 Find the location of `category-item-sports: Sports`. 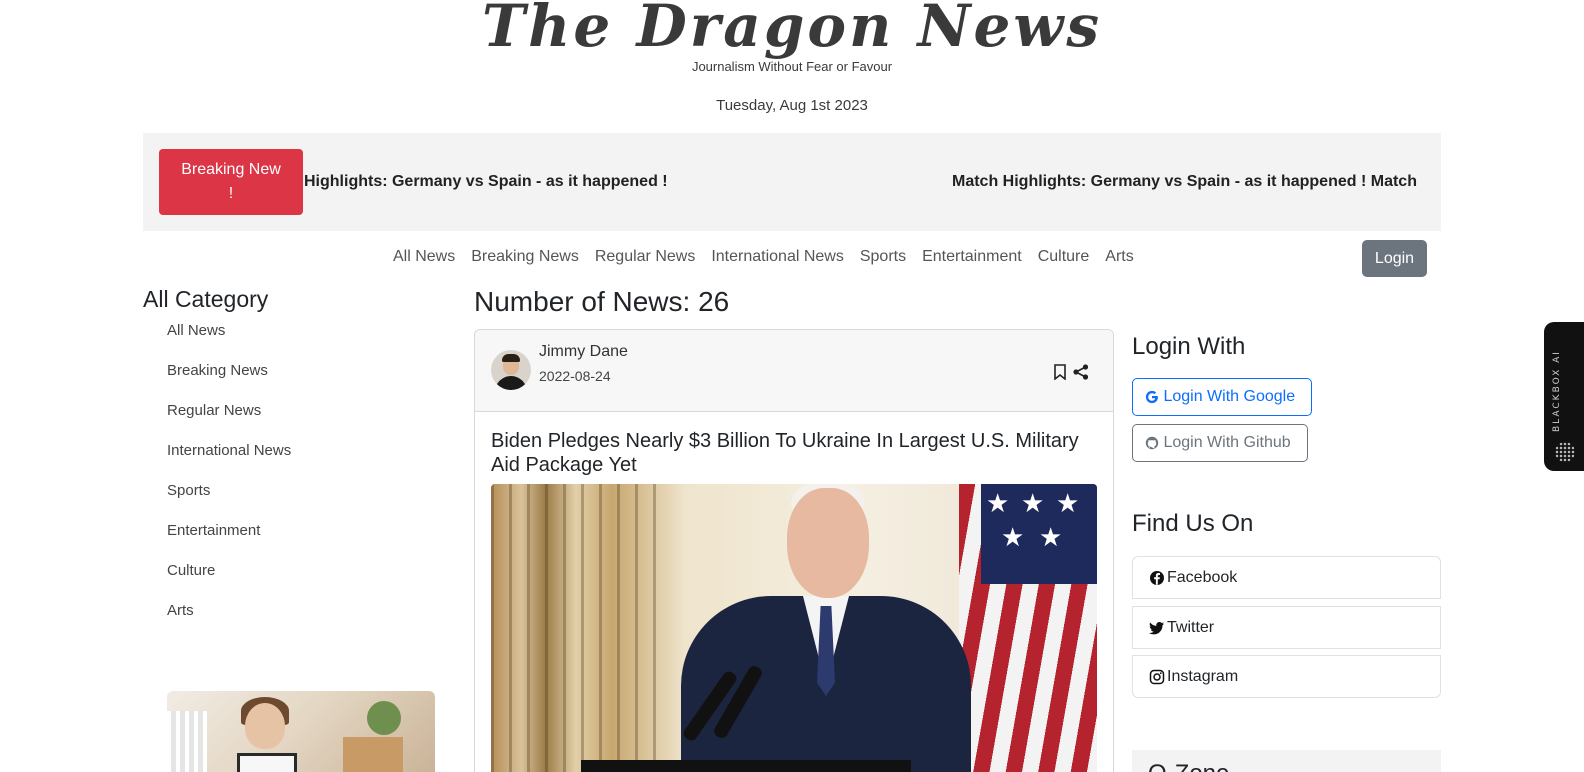

category-item-sports: Sports is located at coordinates (305, 499).